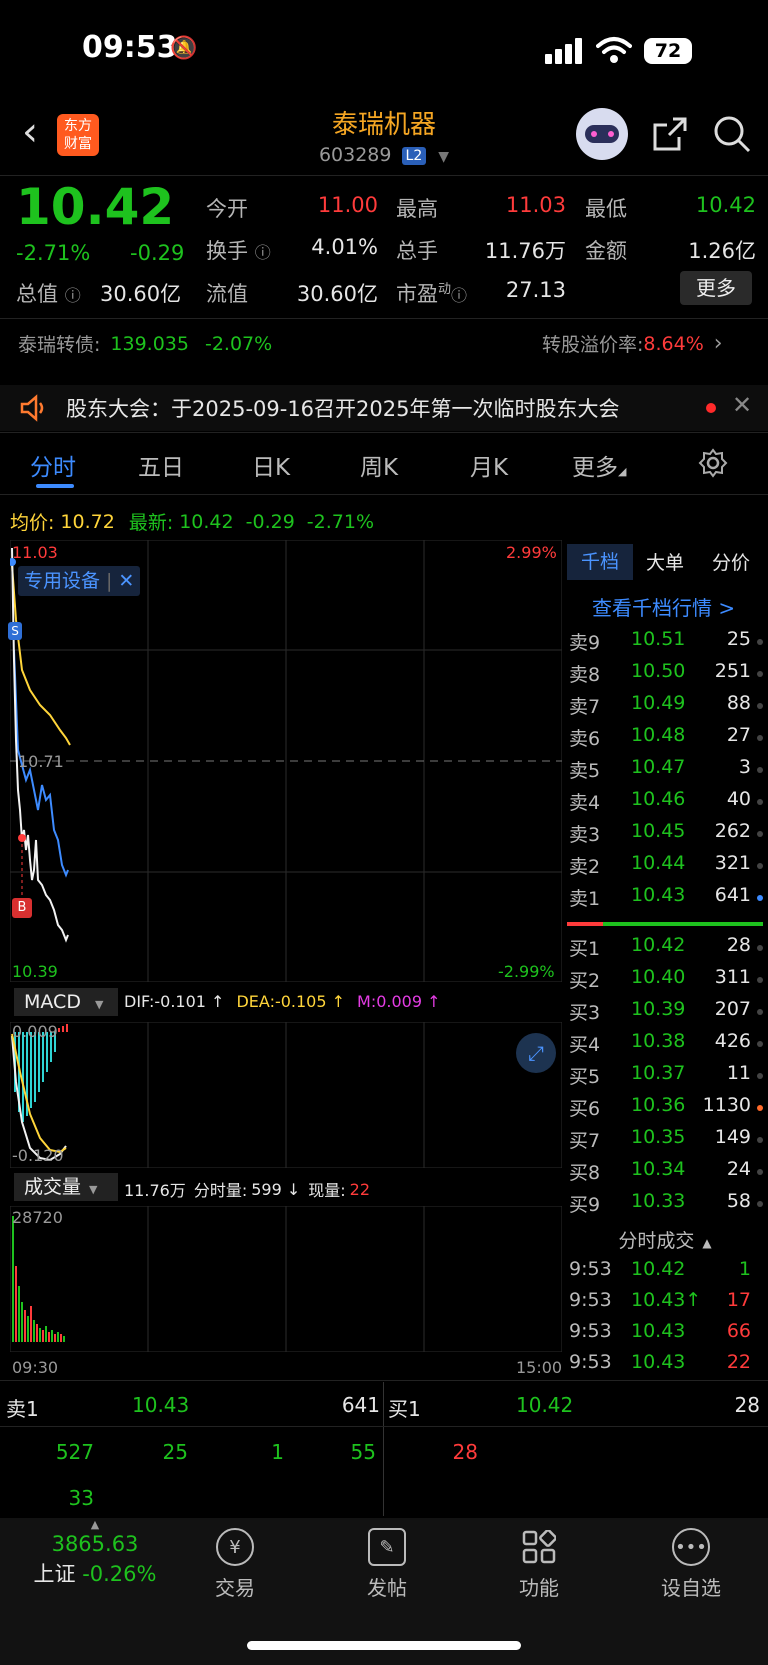 The width and height of the screenshot is (768, 1665). What do you see at coordinates (585, 707) in the screenshot?
I see `ask-row-lvl: 卖7` at bounding box center [585, 707].